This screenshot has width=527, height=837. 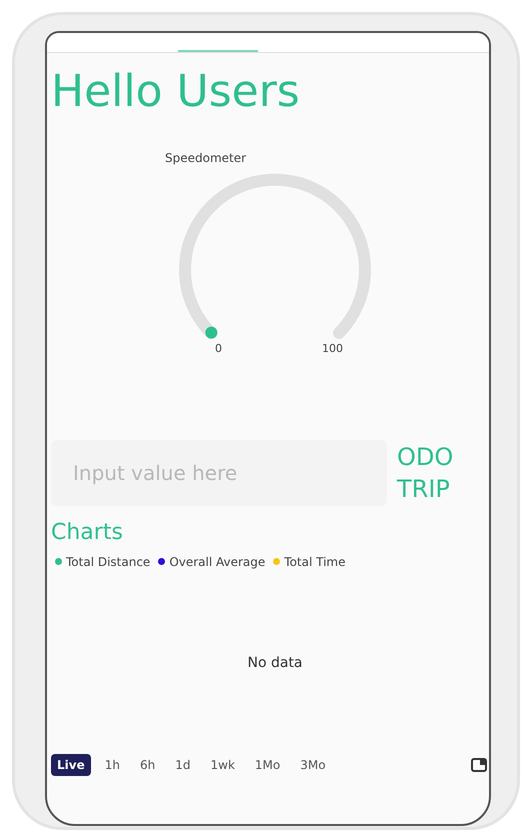 What do you see at coordinates (108, 562) in the screenshot?
I see `legend-label: Total Distance` at bounding box center [108, 562].